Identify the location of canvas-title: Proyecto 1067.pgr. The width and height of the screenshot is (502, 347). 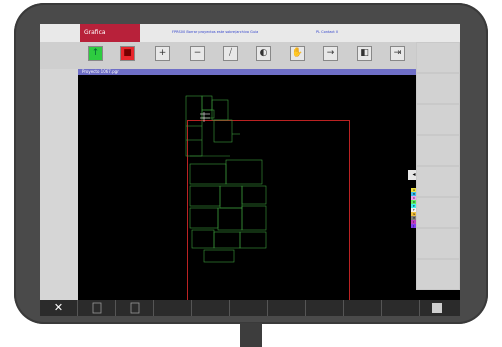
(247, 72).